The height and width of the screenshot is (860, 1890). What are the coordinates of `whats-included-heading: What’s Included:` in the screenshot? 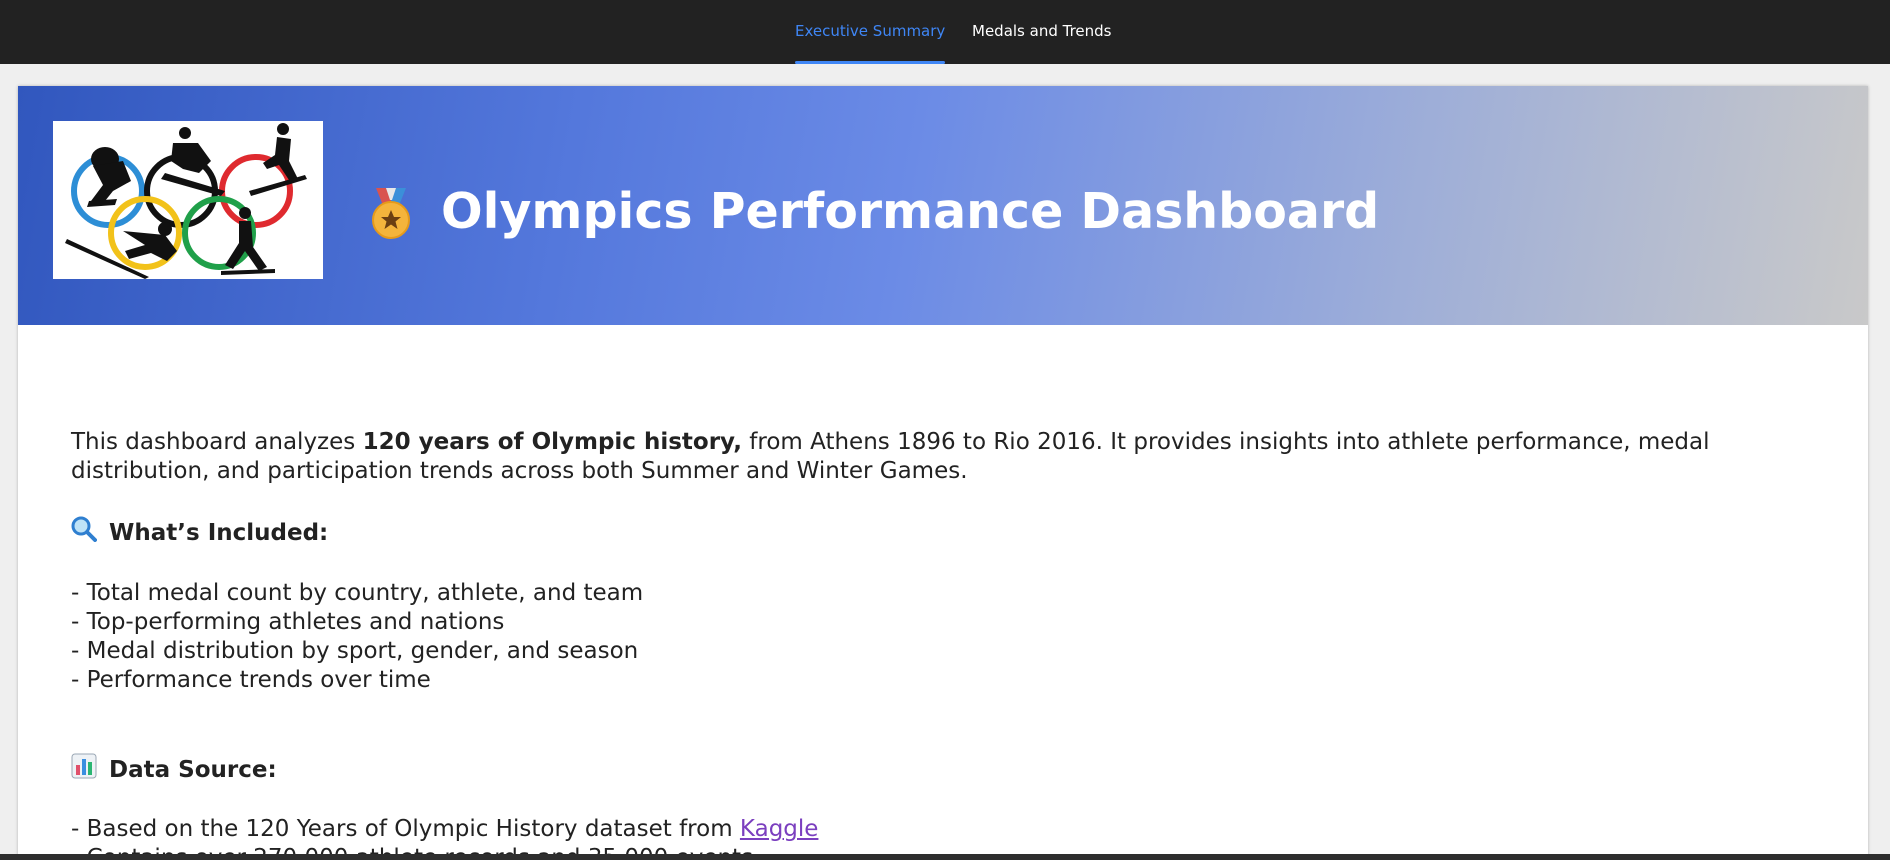 It's located at (951, 533).